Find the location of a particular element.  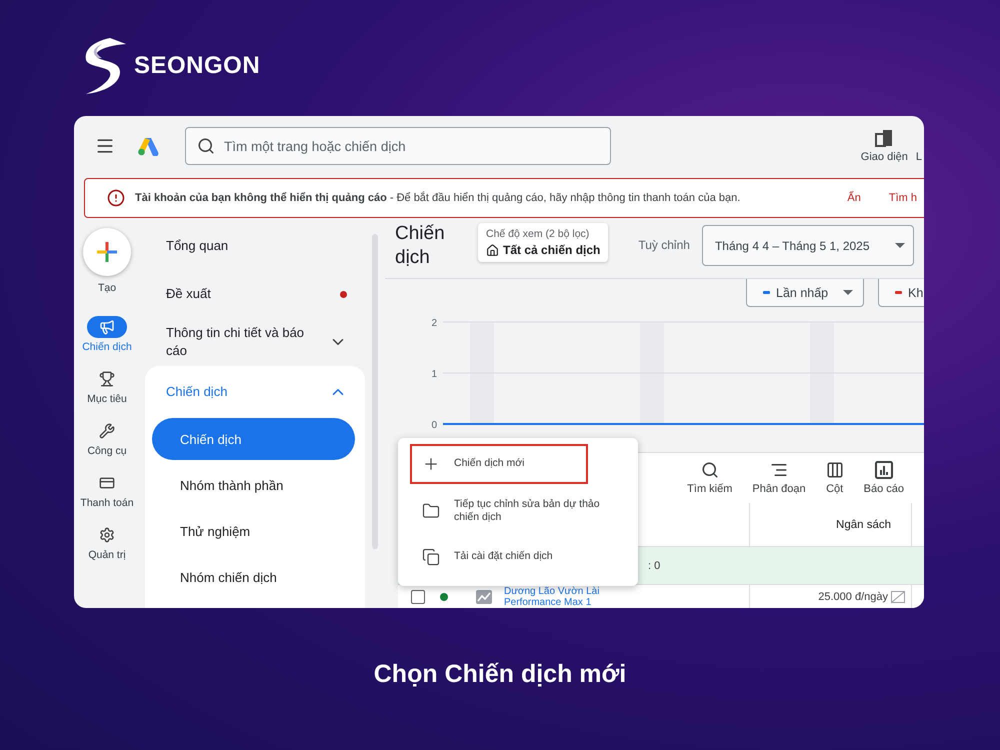

rail-item: Quản trị is located at coordinates (107, 542).